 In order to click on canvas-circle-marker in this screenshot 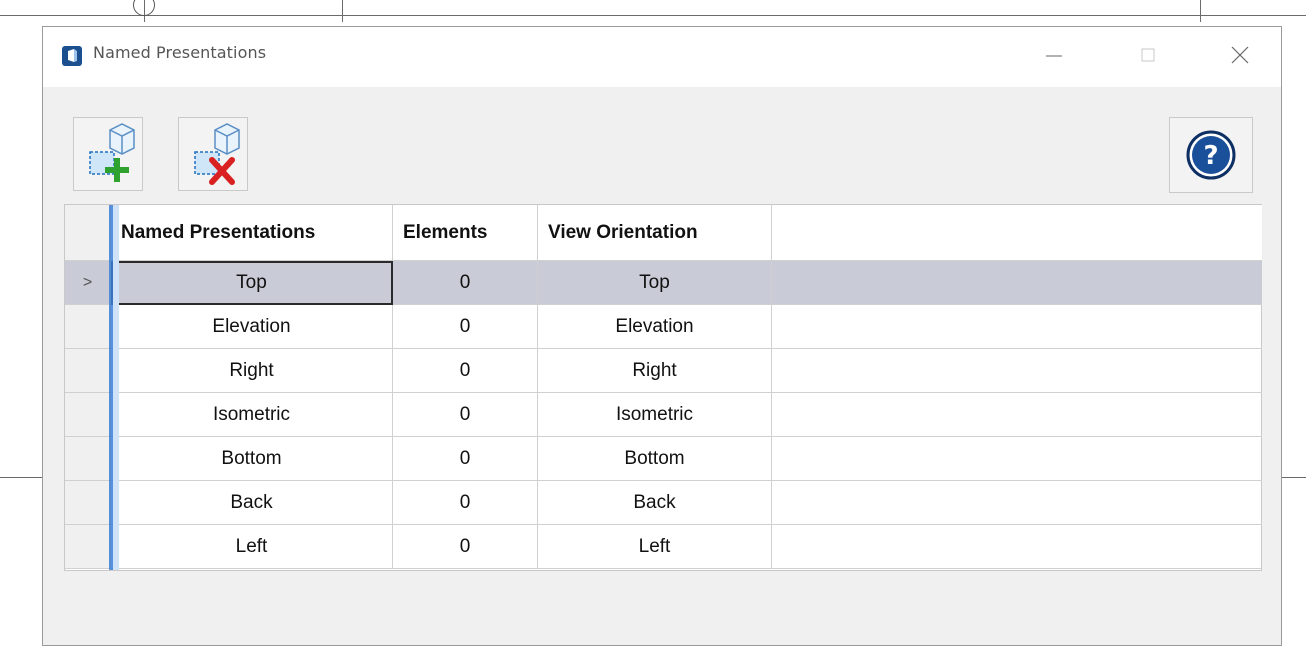, I will do `click(144, 8)`.